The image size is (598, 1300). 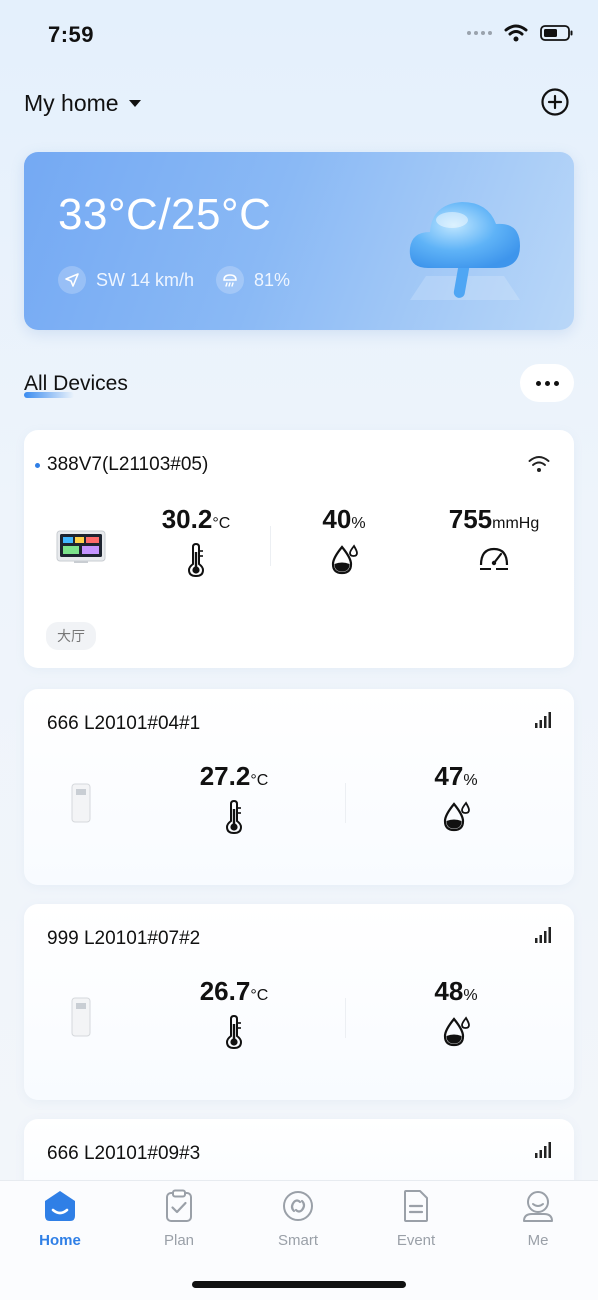 What do you see at coordinates (298, 1206) in the screenshot?
I see `smart-link-icon` at bounding box center [298, 1206].